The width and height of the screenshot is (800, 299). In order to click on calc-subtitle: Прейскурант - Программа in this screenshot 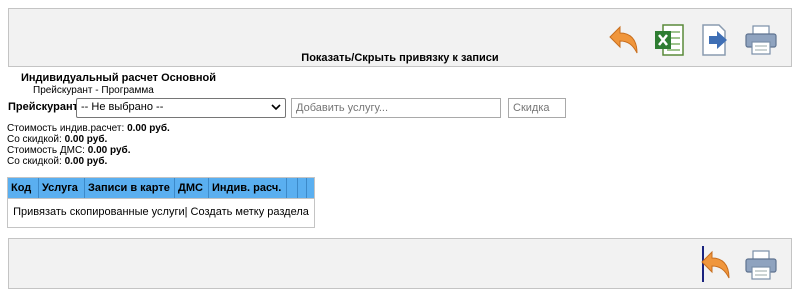, I will do `click(93, 90)`.